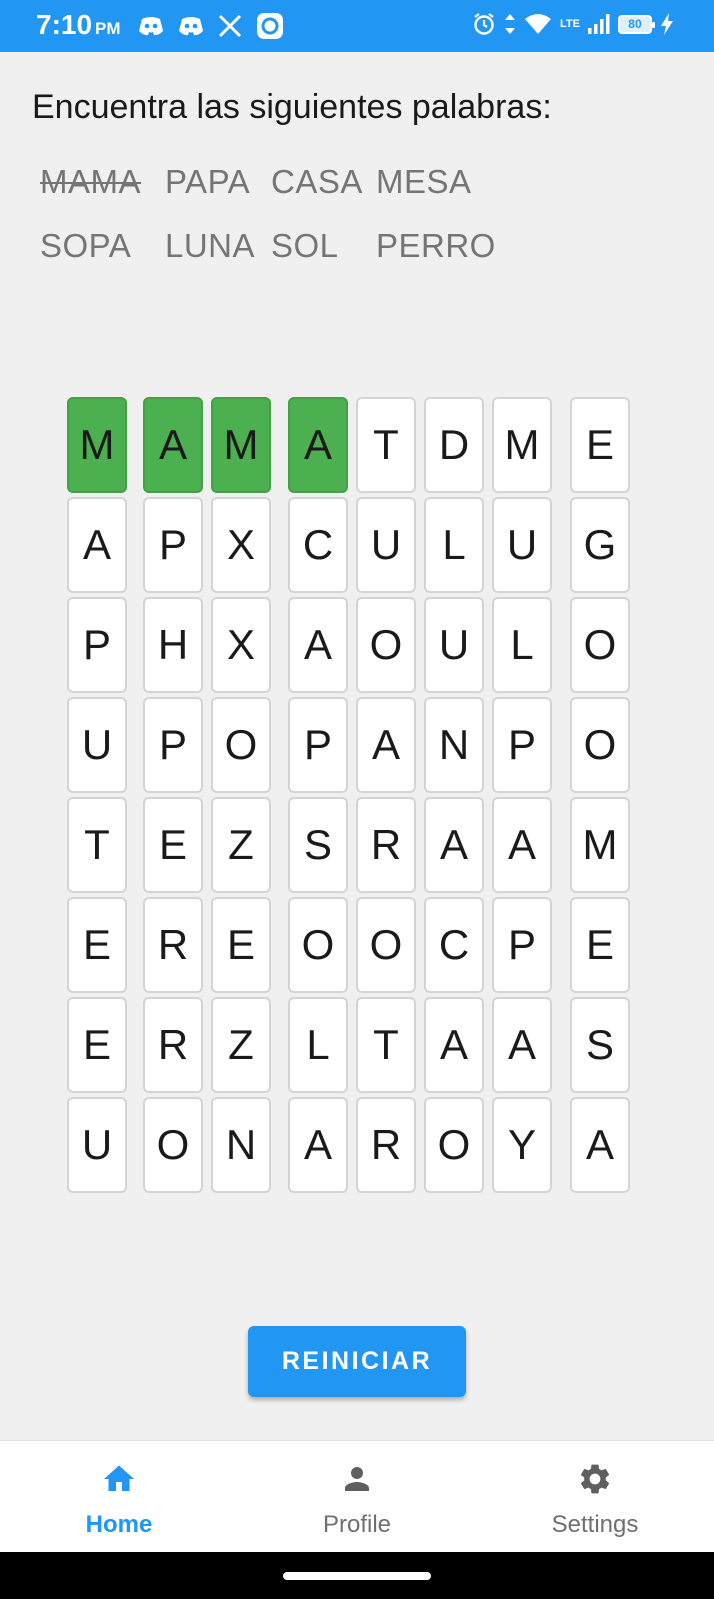 This screenshot has height=1599, width=714. Describe the element at coordinates (210, 245) in the screenshot. I see `word-item: LUNA` at that location.